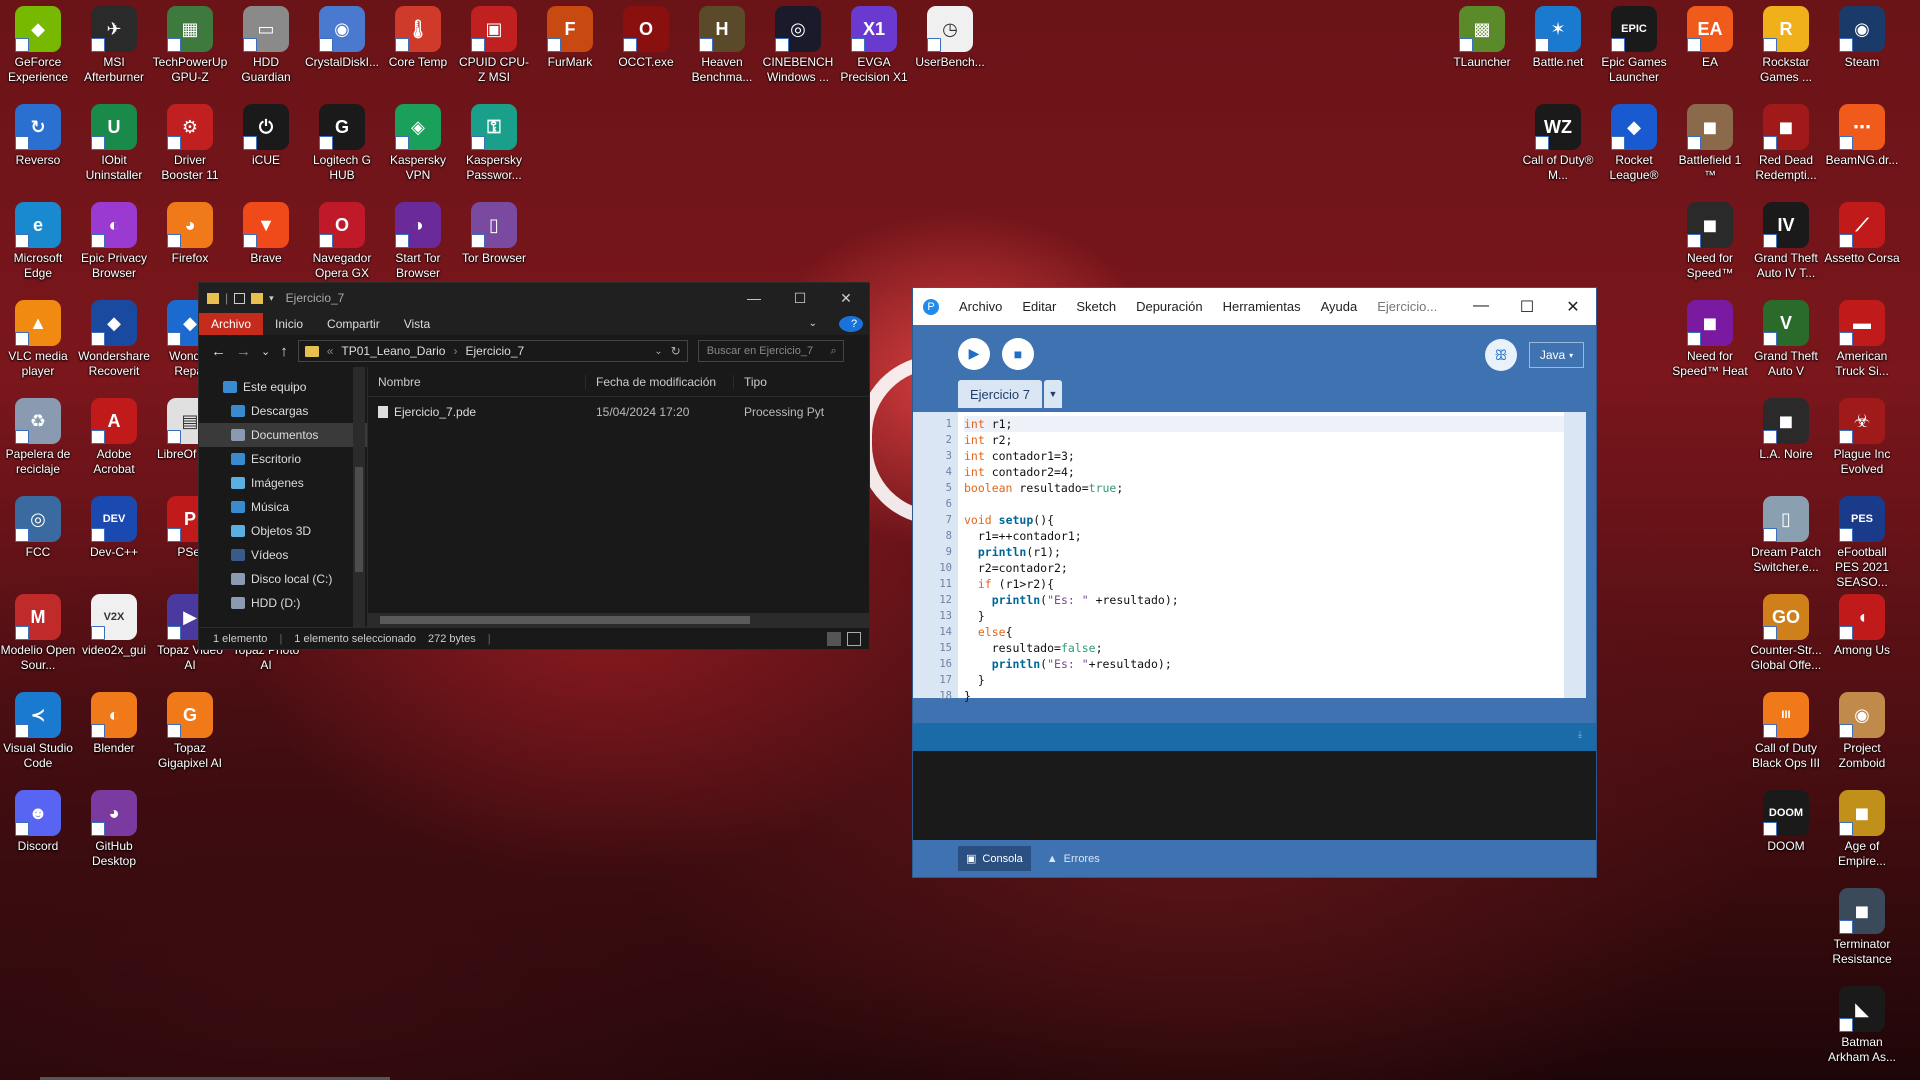 This screenshot has width=1920, height=1080. I want to click on menu-item: Archivo, so click(980, 306).